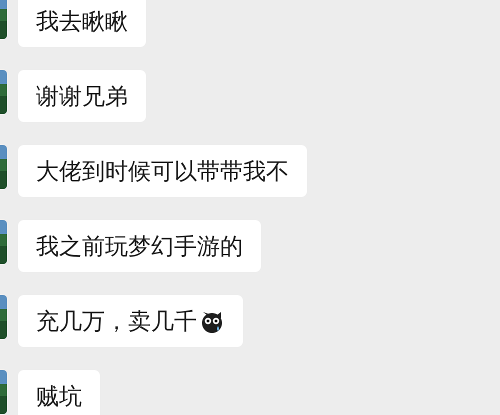 The image size is (500, 415). What do you see at coordinates (82, 96) in the screenshot?
I see `message-bubble: 谢谢兄弟` at bounding box center [82, 96].